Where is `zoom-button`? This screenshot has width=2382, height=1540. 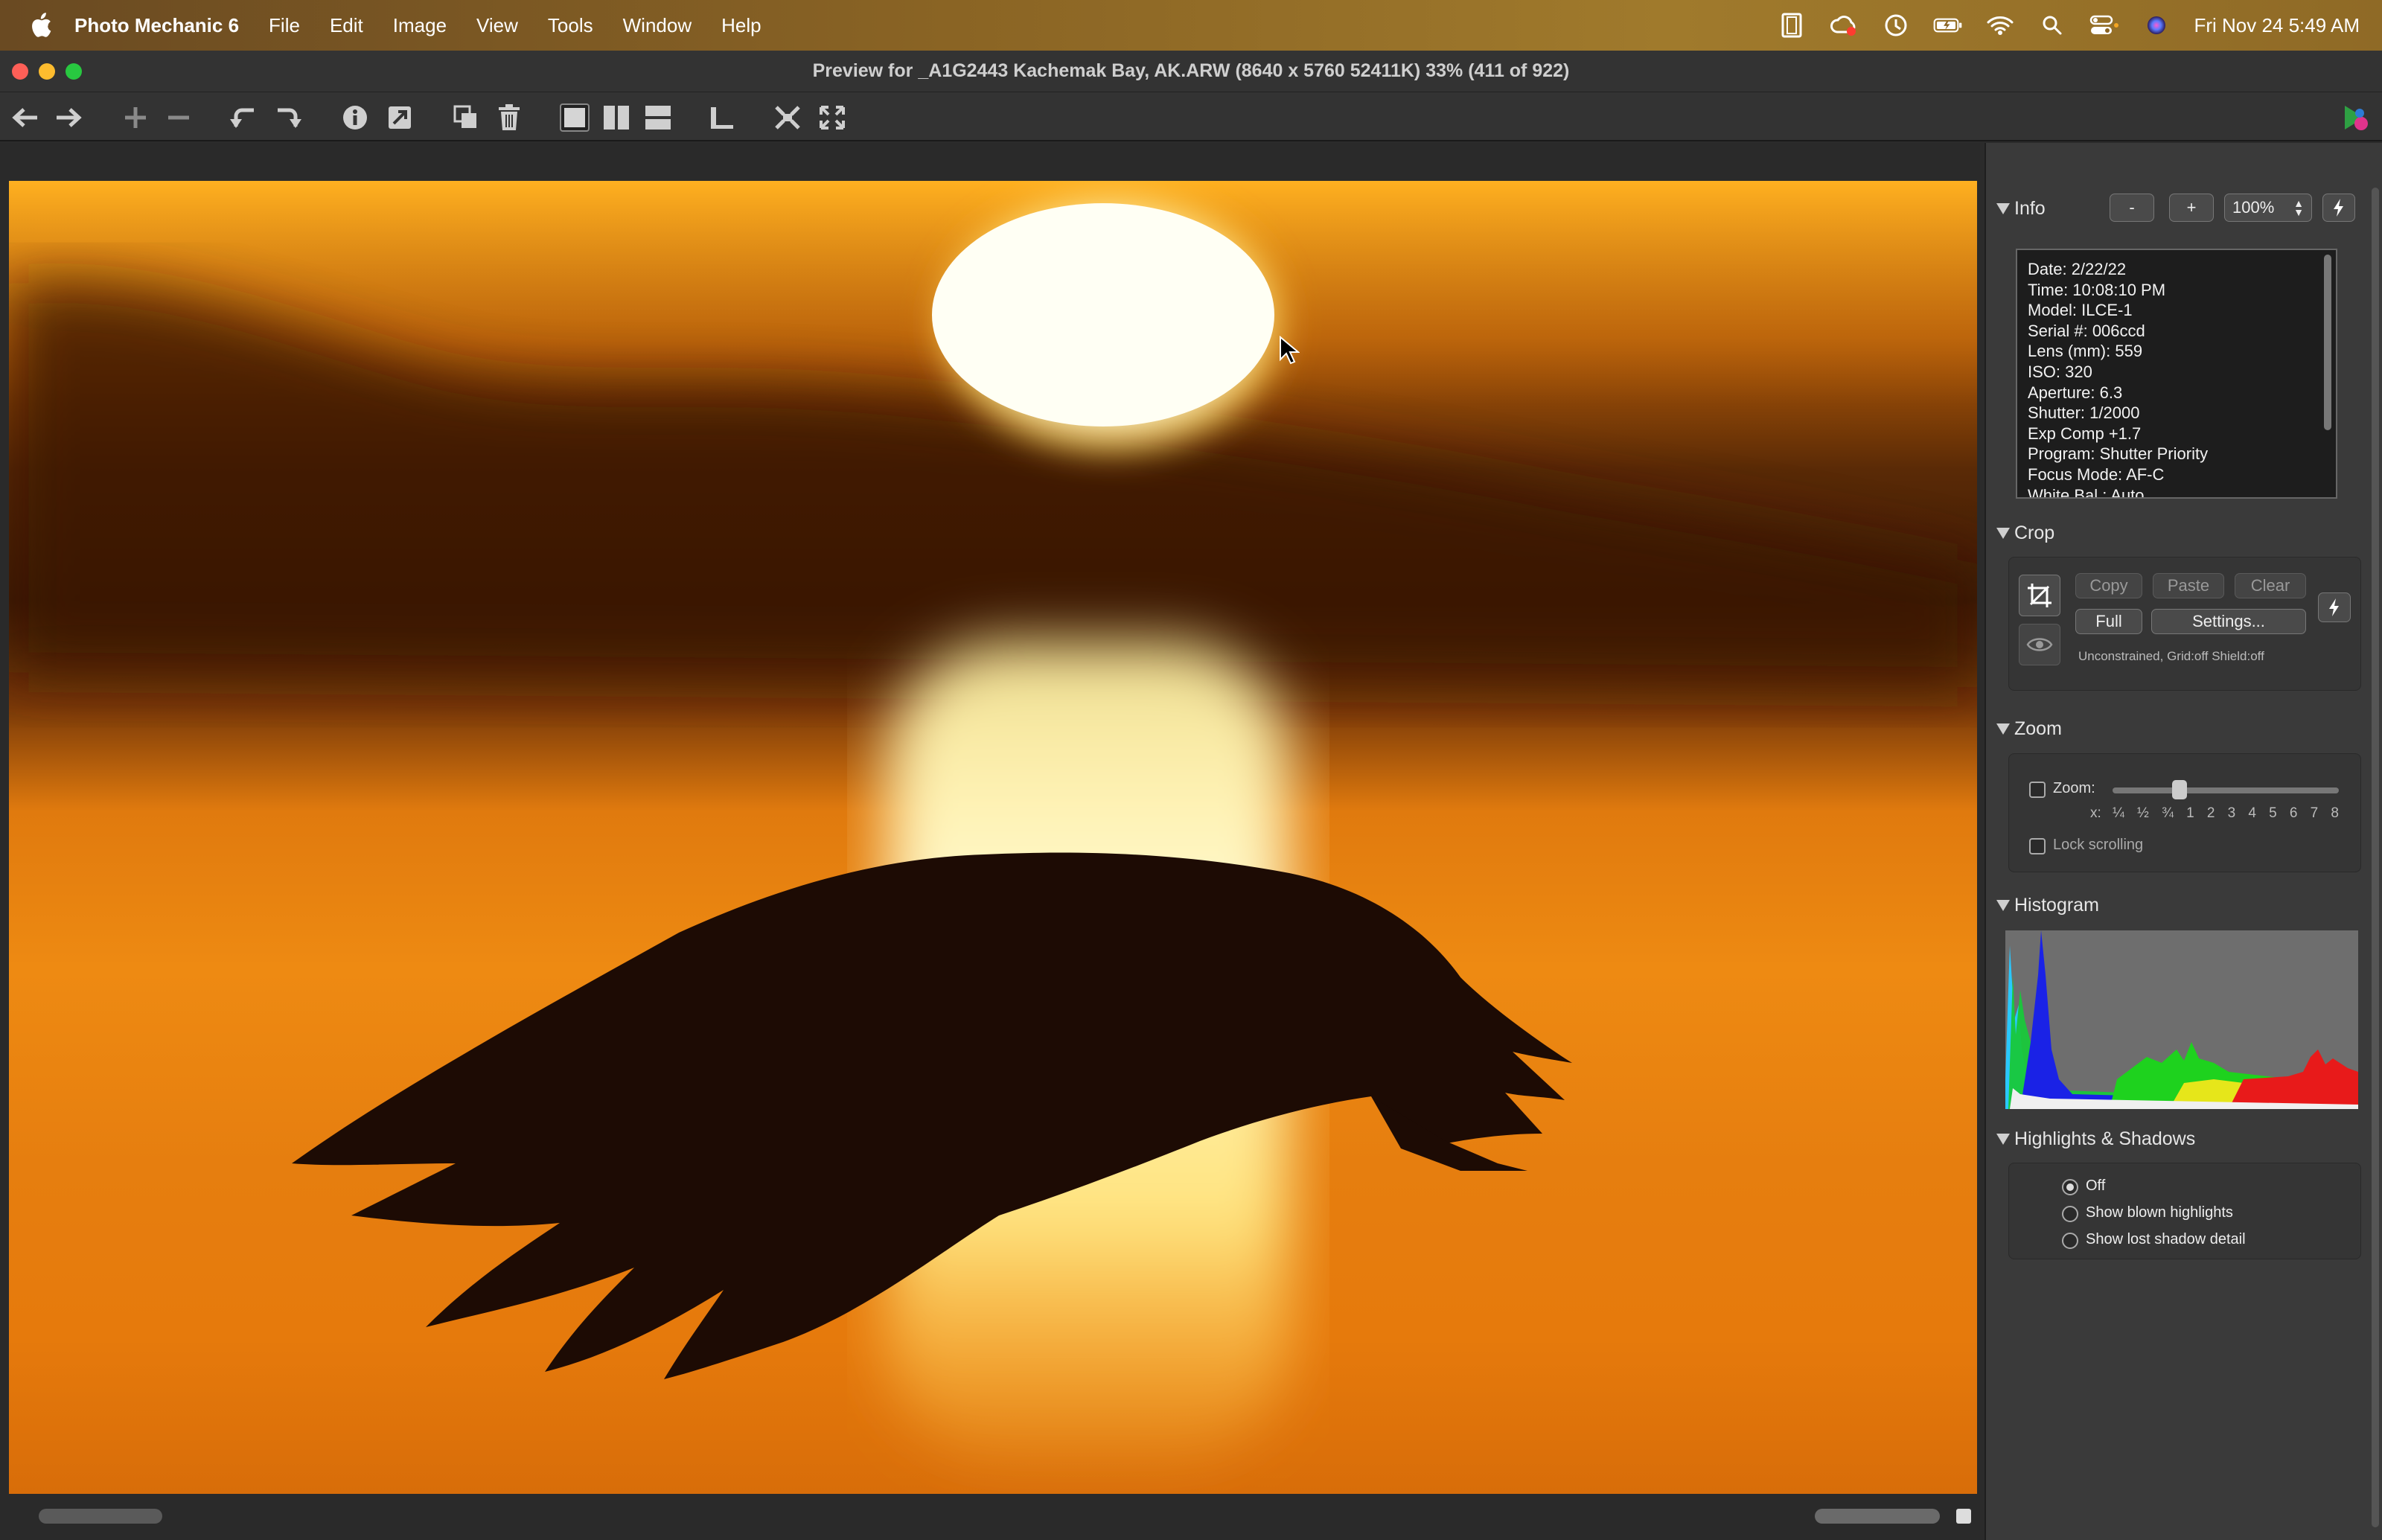
zoom-button is located at coordinates (74, 71).